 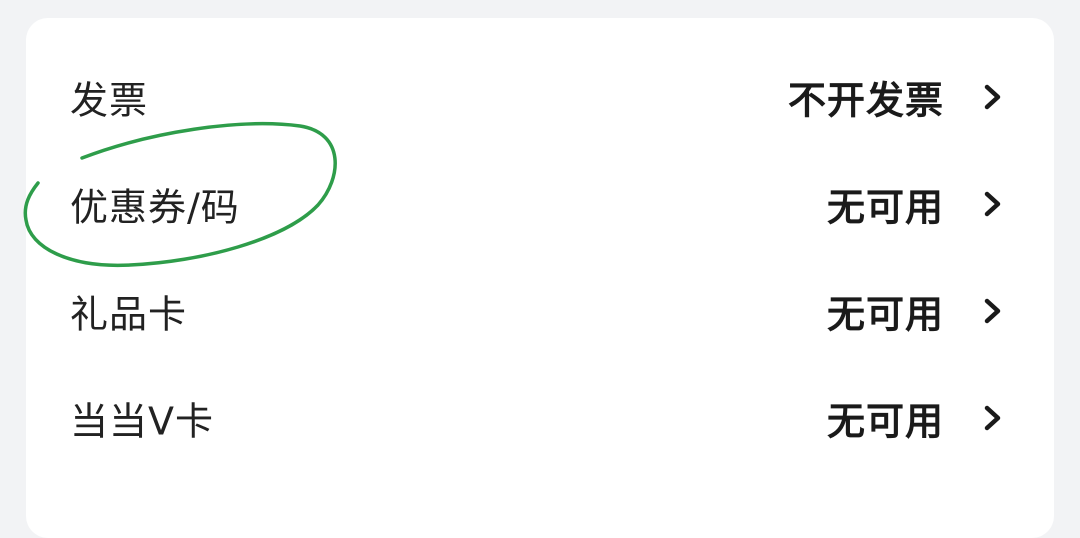 I want to click on coupon-value: 无可用, so click(x=885, y=207).